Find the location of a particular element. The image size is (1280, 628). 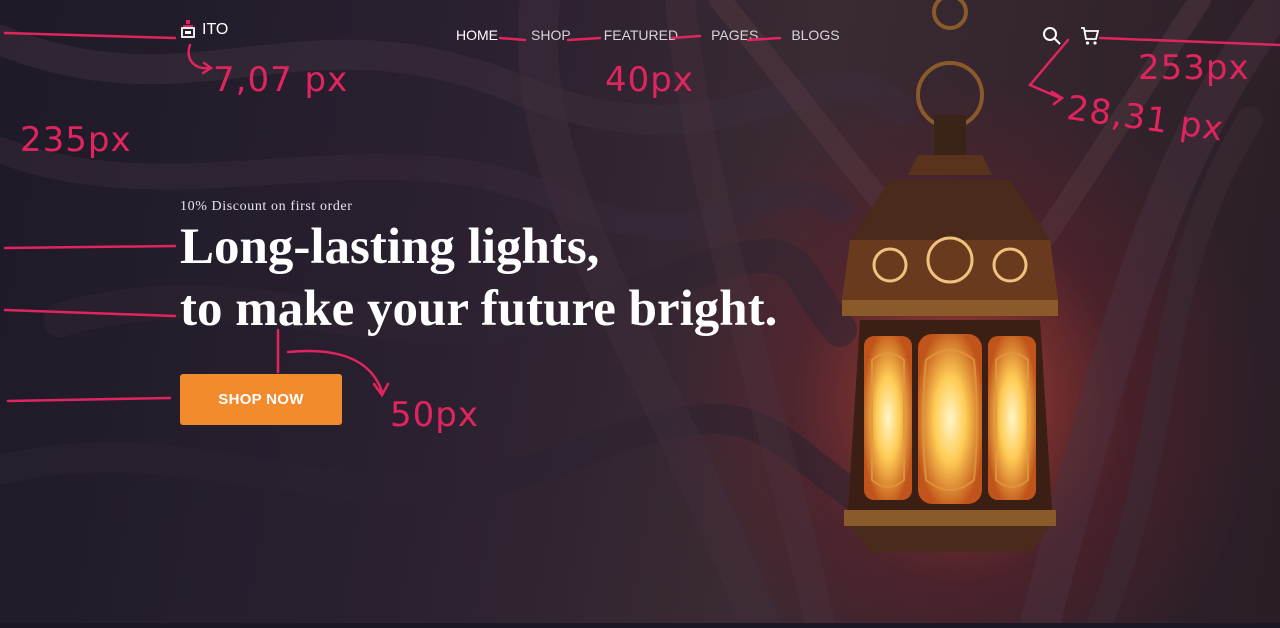

nav-item-shop: SHOP is located at coordinates (551, 35).